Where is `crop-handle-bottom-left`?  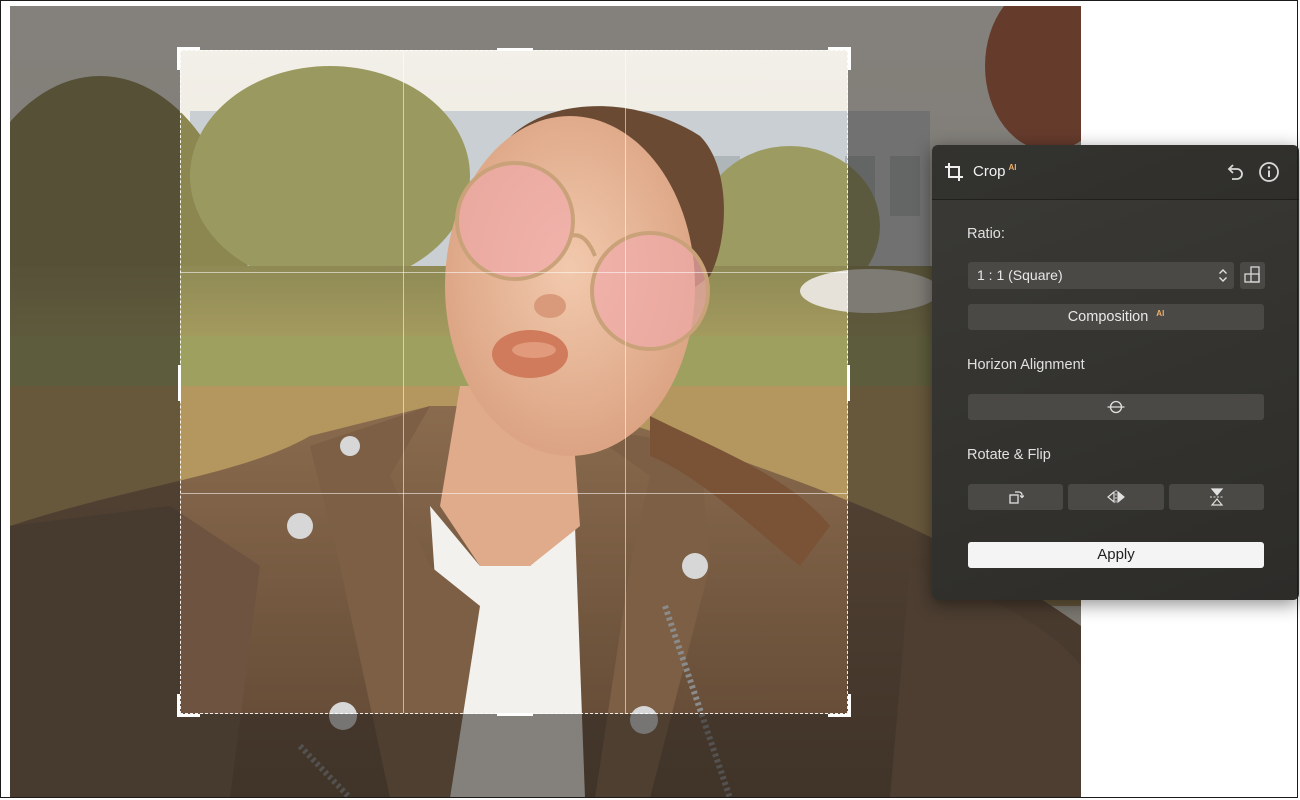
crop-handle-bottom-left is located at coordinates (188, 705).